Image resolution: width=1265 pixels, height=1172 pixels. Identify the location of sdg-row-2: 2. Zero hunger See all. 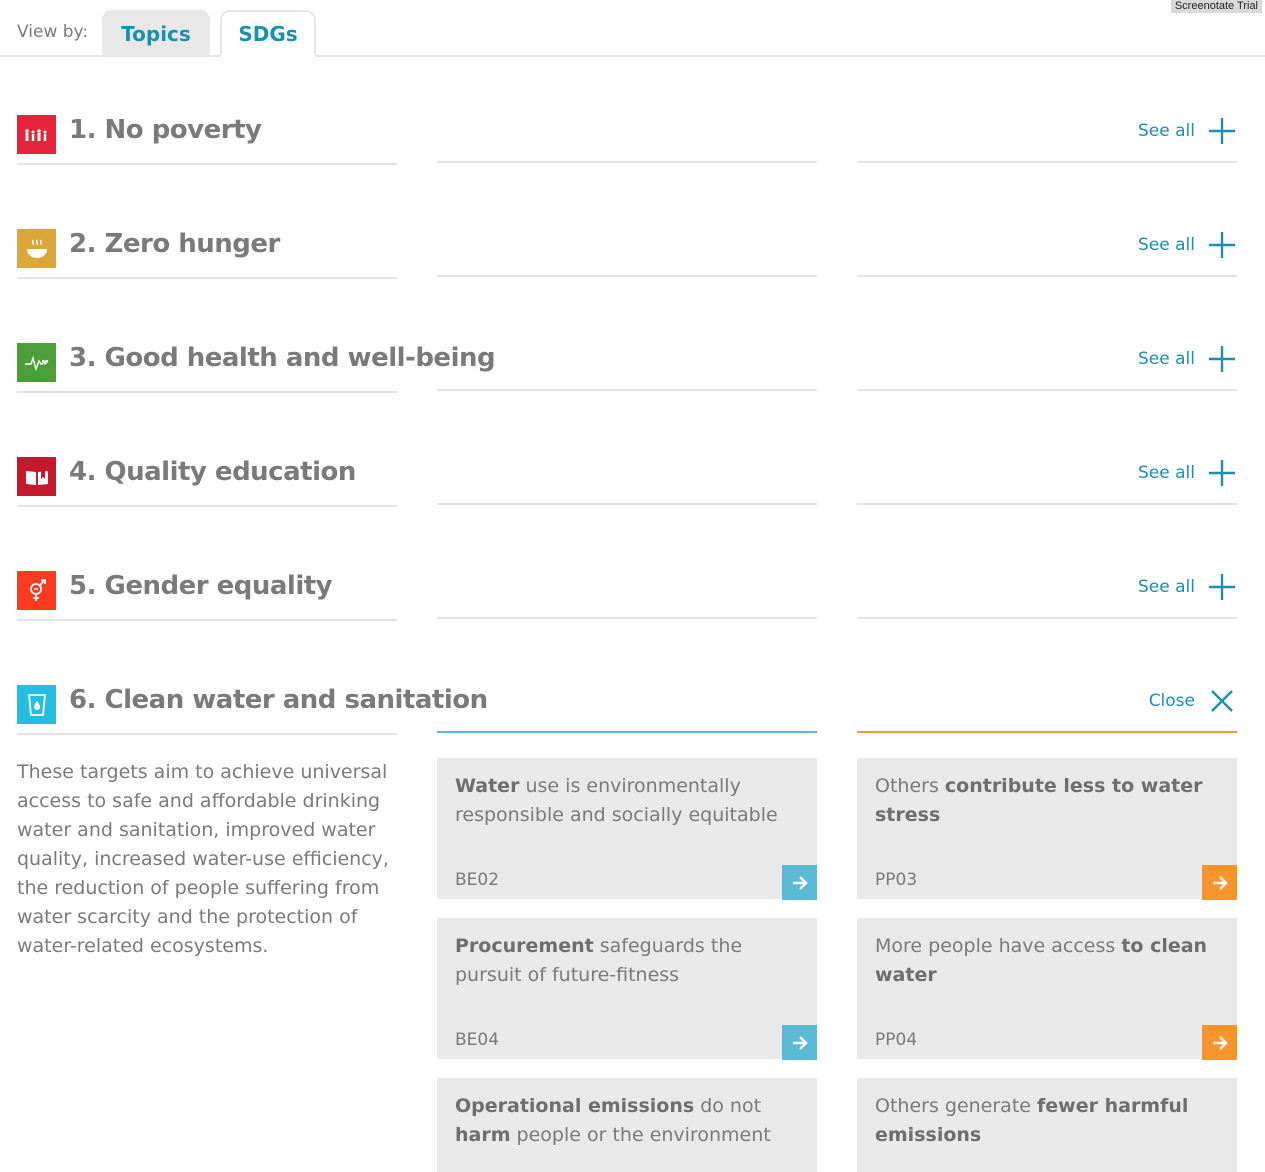
(632, 275).